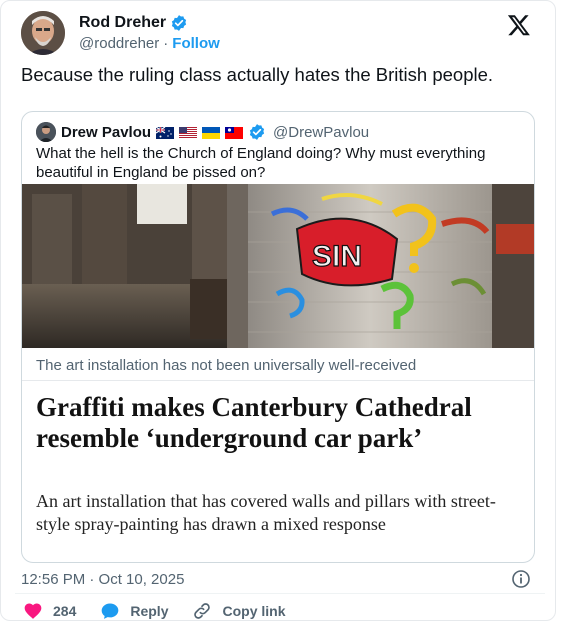 The width and height of the screenshot is (568, 621). Describe the element at coordinates (321, 132) in the screenshot. I see `quoted-author-handle: @DrewPavlou` at that location.